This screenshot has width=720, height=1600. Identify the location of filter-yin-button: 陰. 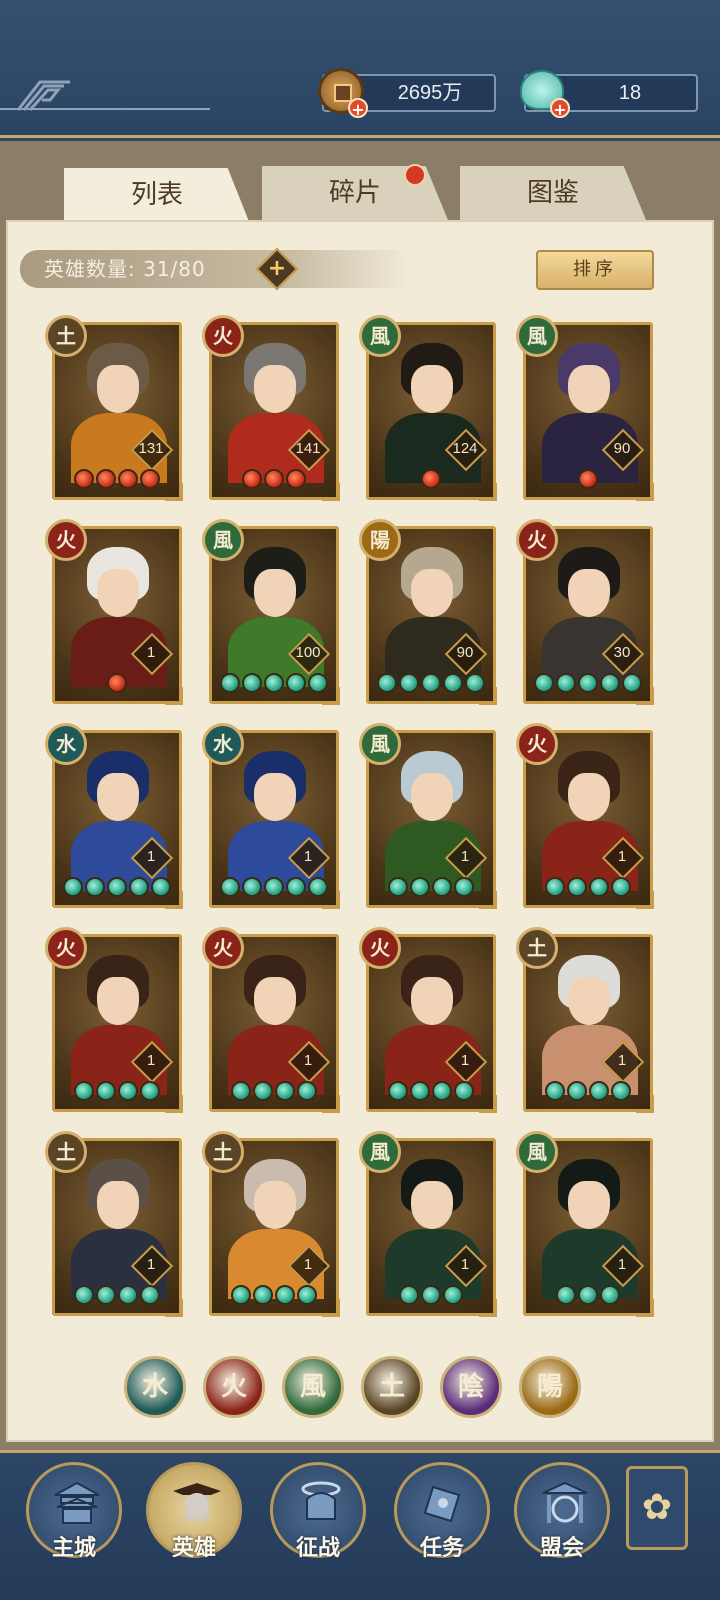
(471, 1387).